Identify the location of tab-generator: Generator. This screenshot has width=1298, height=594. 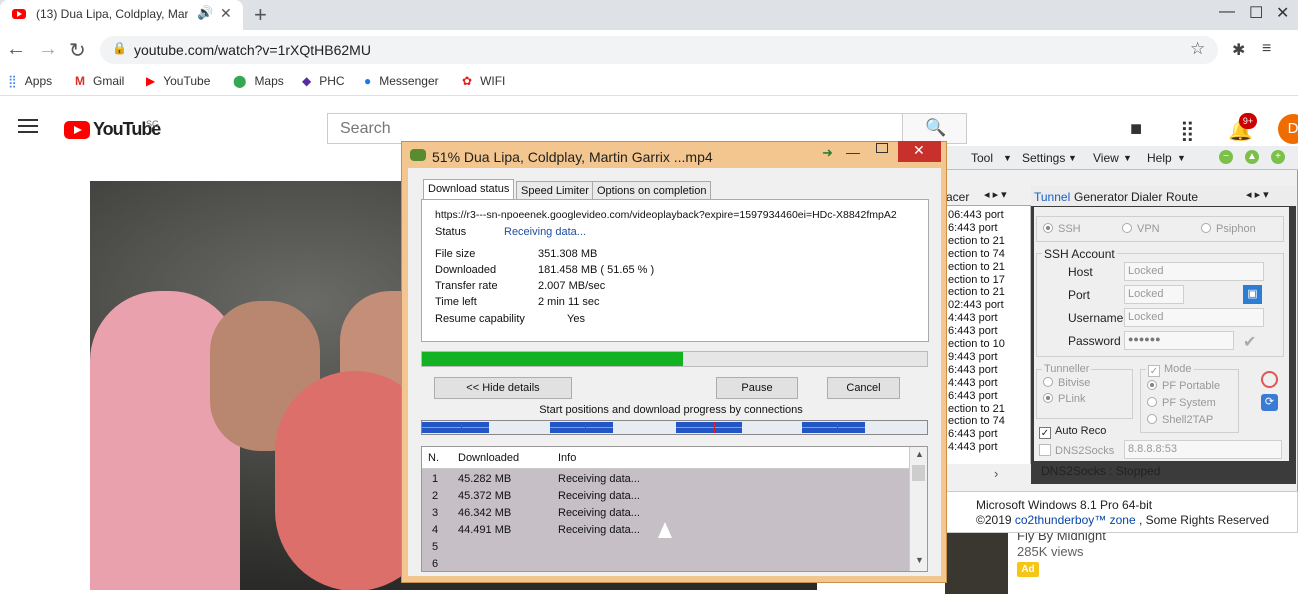
(1101, 197).